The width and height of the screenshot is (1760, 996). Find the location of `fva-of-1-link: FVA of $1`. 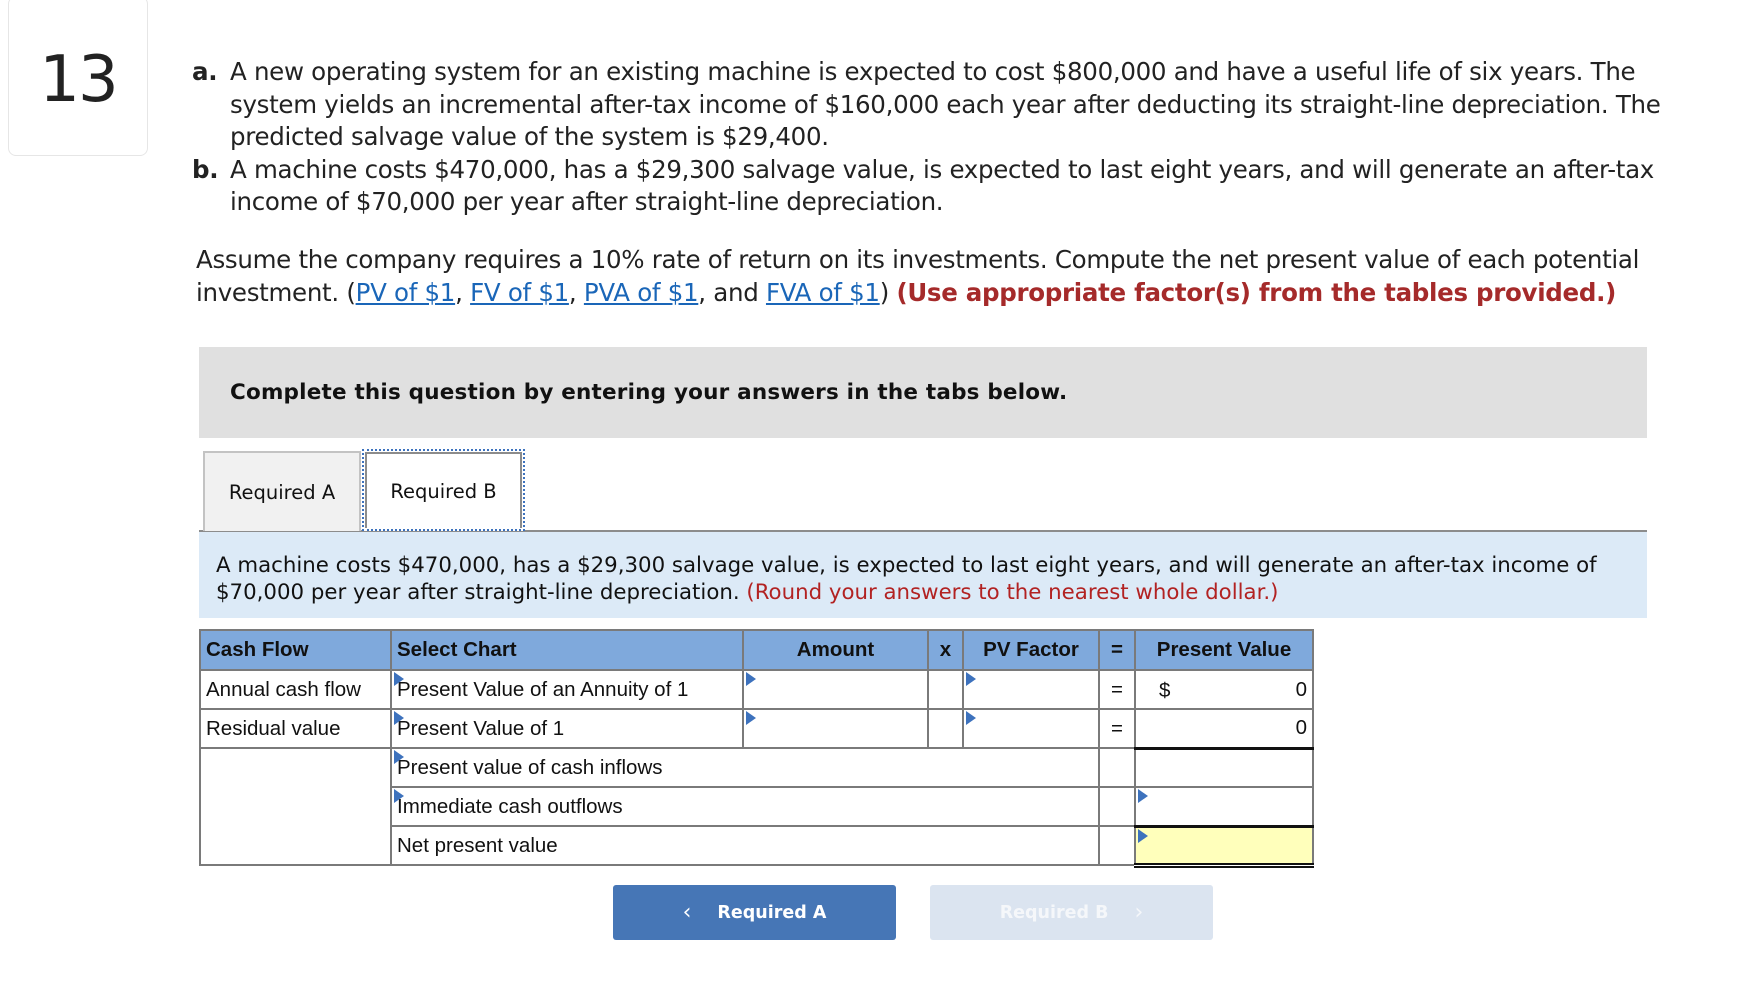

fva-of-1-link: FVA of $1 is located at coordinates (823, 292).